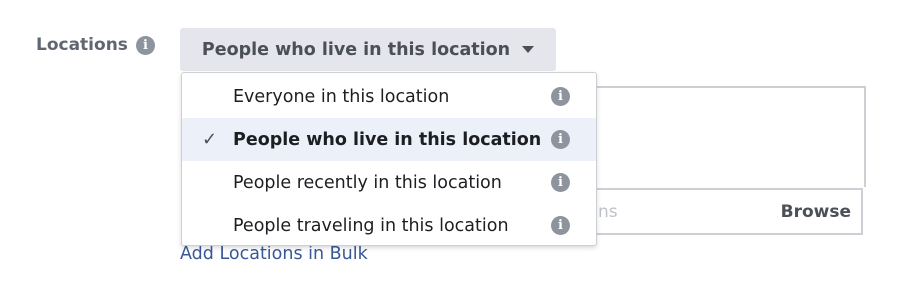 This screenshot has height=284, width=906. I want to click on browse-button: Browse, so click(816, 212).